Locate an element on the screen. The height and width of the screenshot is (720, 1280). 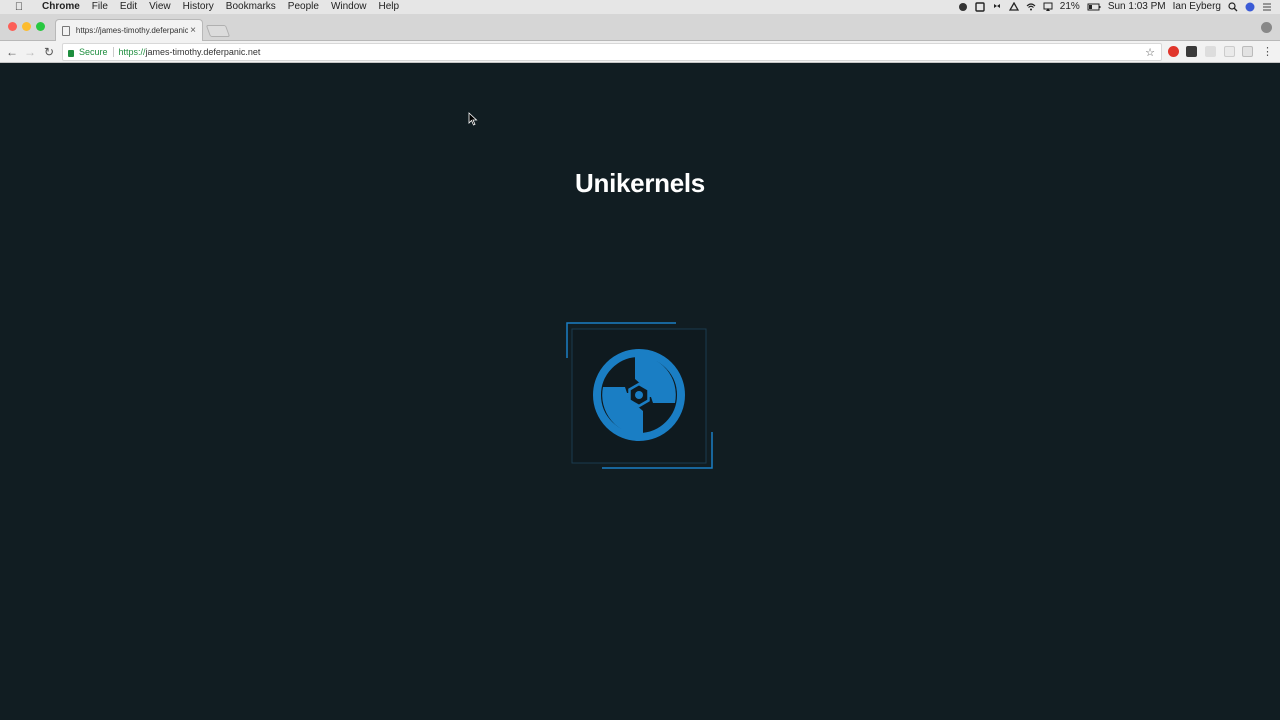
mouse-cursor-icon is located at coordinates (473, 119).